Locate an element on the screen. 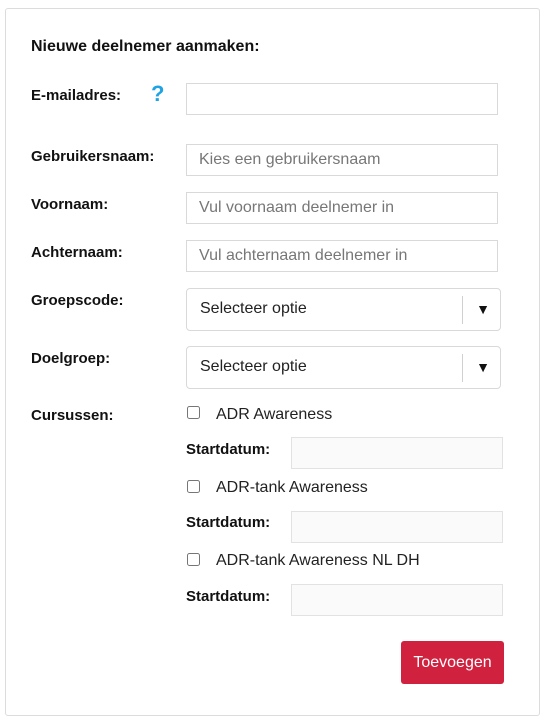 The height and width of the screenshot is (722, 546). targetgroup-select: Selecteer optie ▼ is located at coordinates (343, 367).